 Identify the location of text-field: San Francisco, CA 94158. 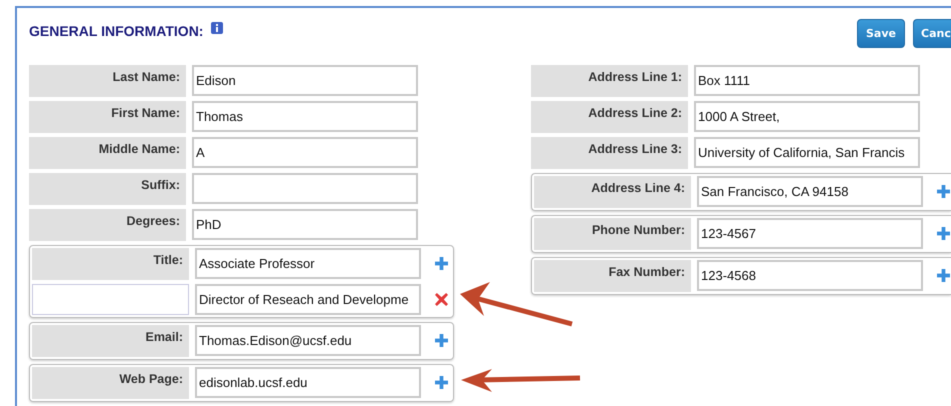
(810, 191).